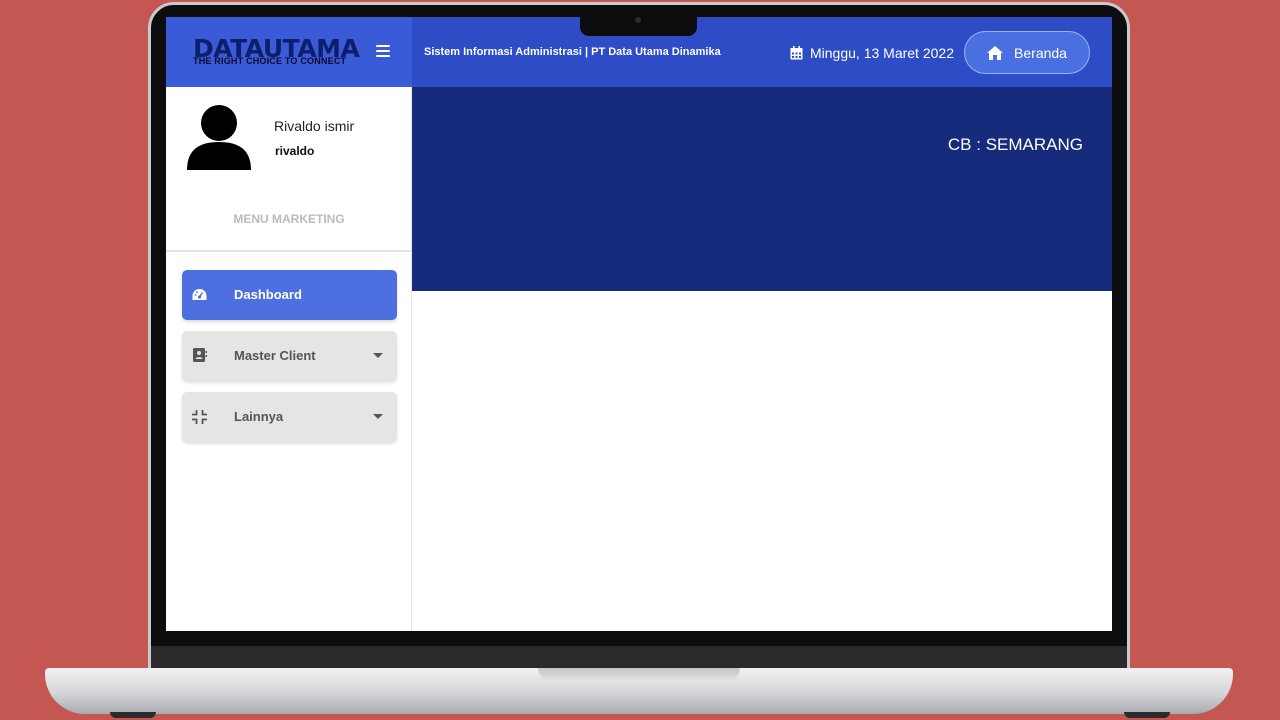 The width and height of the screenshot is (1280, 720). Describe the element at coordinates (199, 417) in the screenshot. I see `compress-icon` at that location.